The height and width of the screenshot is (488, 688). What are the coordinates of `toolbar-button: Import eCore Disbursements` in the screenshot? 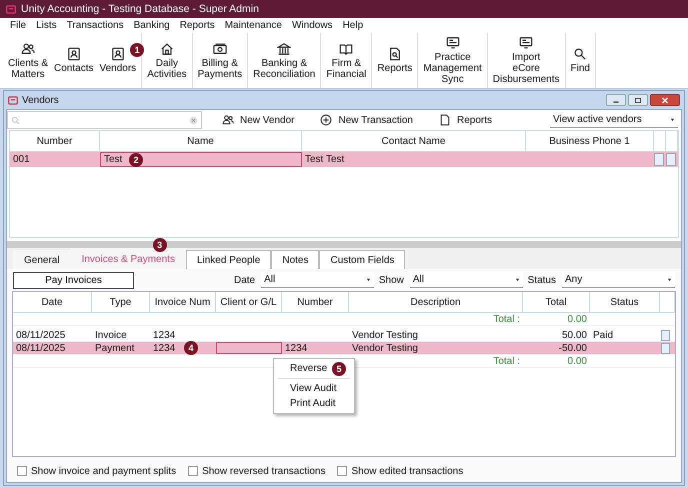 It's located at (526, 60).